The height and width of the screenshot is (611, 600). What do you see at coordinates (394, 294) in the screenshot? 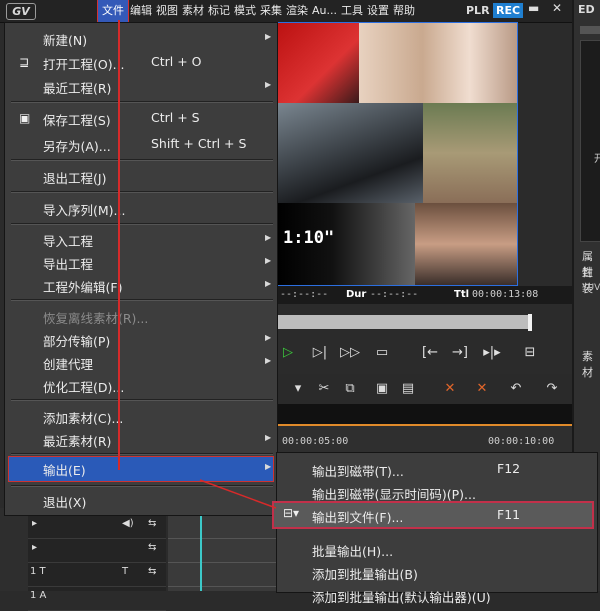
I see `dur-timecode: --:--:--` at bounding box center [394, 294].